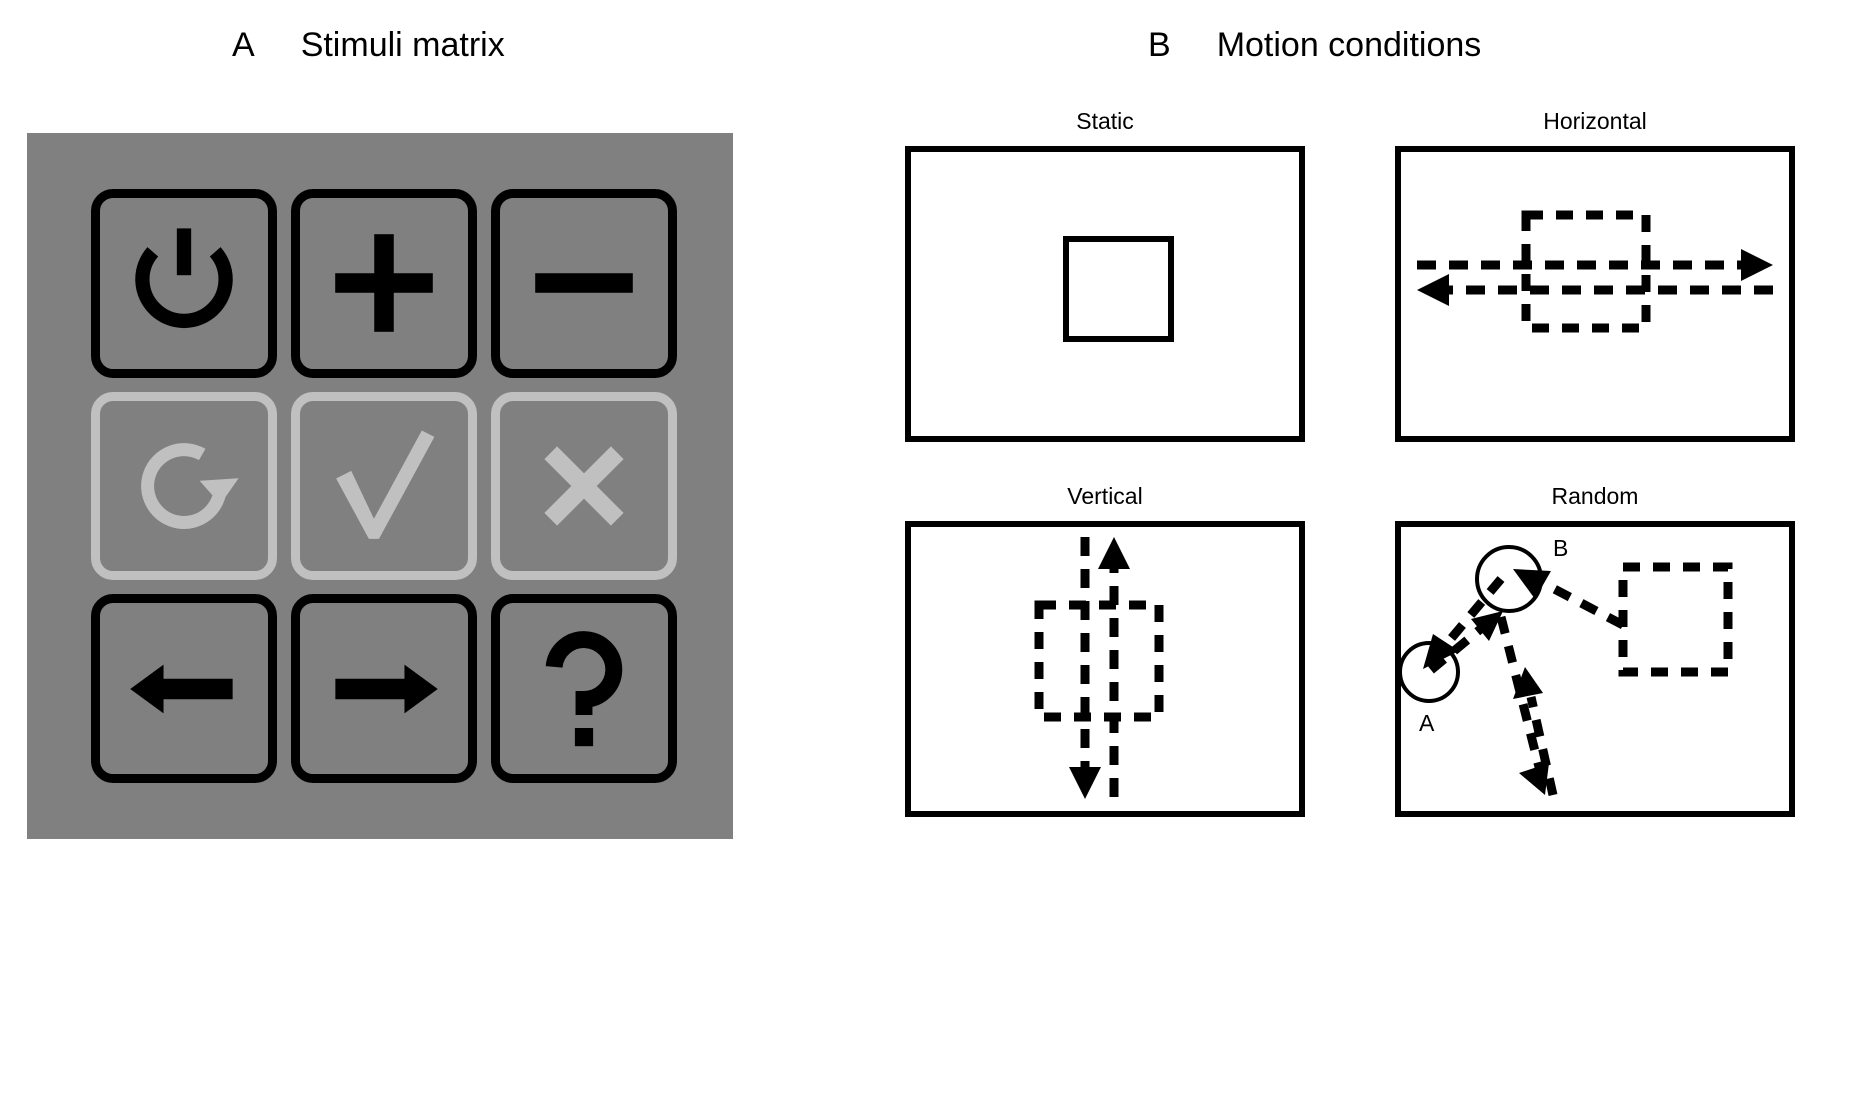 The width and height of the screenshot is (1870, 1100). I want to click on condition-vertical-label: Vertical, so click(1105, 496).